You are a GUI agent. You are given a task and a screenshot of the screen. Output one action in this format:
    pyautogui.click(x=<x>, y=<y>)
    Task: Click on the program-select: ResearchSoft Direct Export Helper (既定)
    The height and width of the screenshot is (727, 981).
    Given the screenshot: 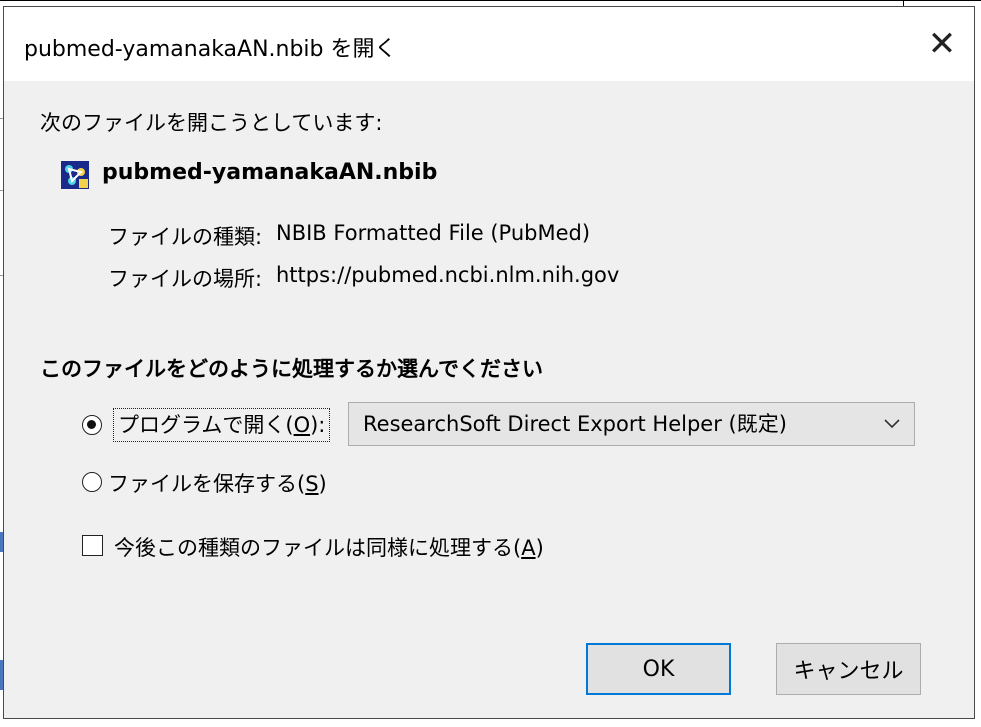 What is the action you would take?
    pyautogui.click(x=631, y=424)
    